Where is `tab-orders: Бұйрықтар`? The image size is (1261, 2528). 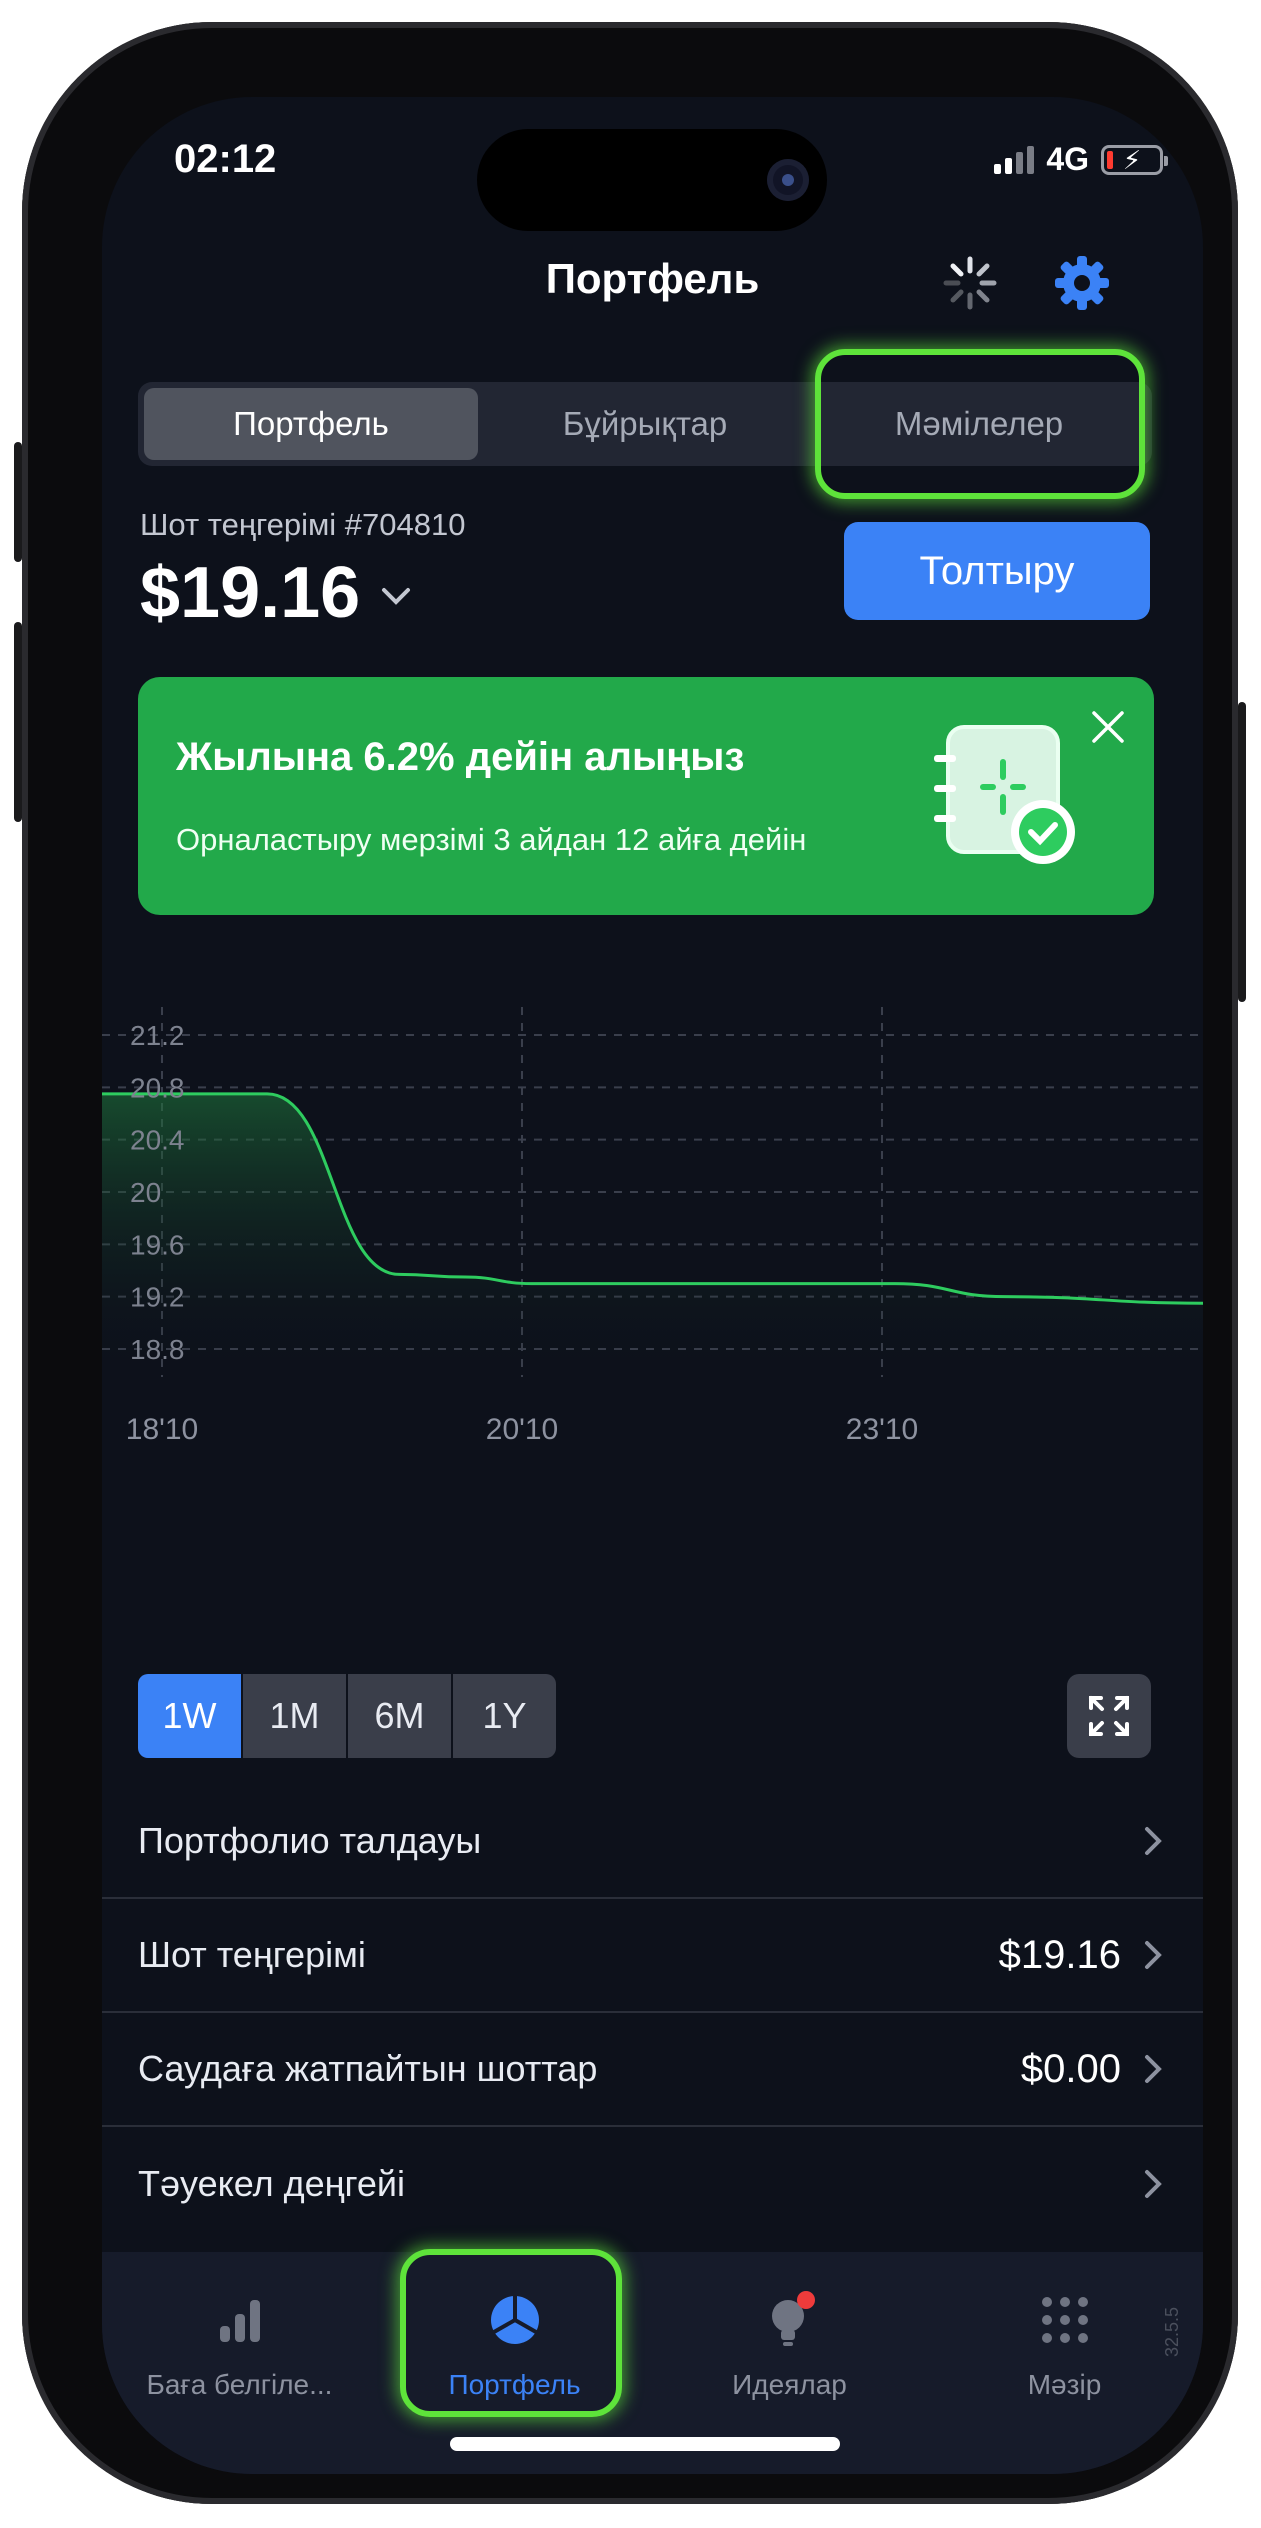 tab-orders: Бұйрықтар is located at coordinates (645, 424).